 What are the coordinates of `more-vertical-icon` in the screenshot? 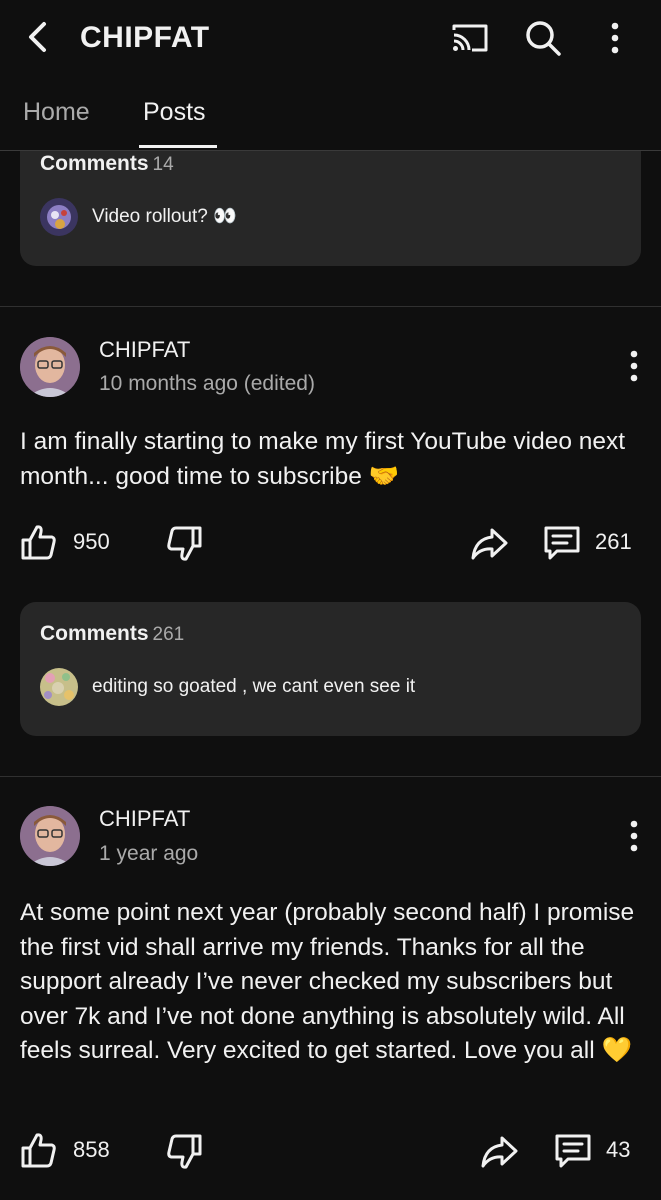 It's located at (615, 38).